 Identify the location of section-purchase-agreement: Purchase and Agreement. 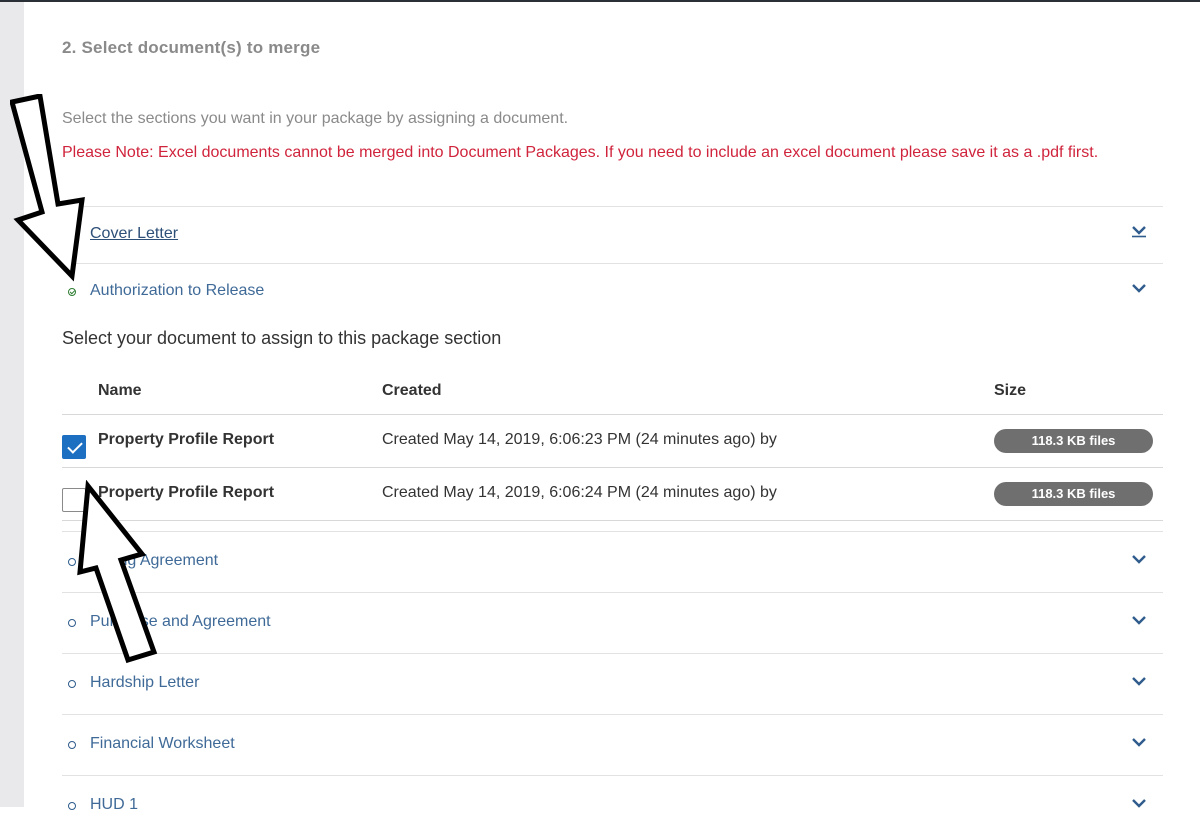
(612, 622).